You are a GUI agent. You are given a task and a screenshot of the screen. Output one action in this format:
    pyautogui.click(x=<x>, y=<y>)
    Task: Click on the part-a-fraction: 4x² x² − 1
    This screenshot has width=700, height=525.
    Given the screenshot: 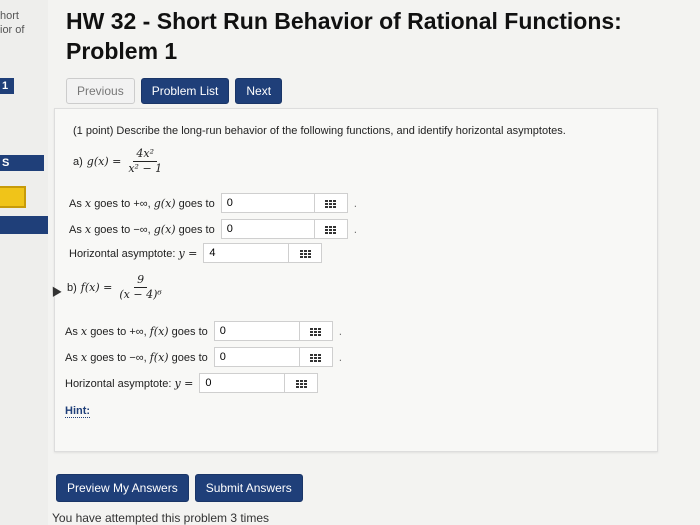 What is the action you would take?
    pyautogui.click(x=145, y=161)
    